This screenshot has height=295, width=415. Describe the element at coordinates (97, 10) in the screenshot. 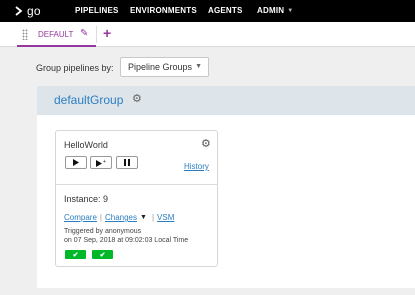

I see `nav-pipelines: PIPELINES` at that location.